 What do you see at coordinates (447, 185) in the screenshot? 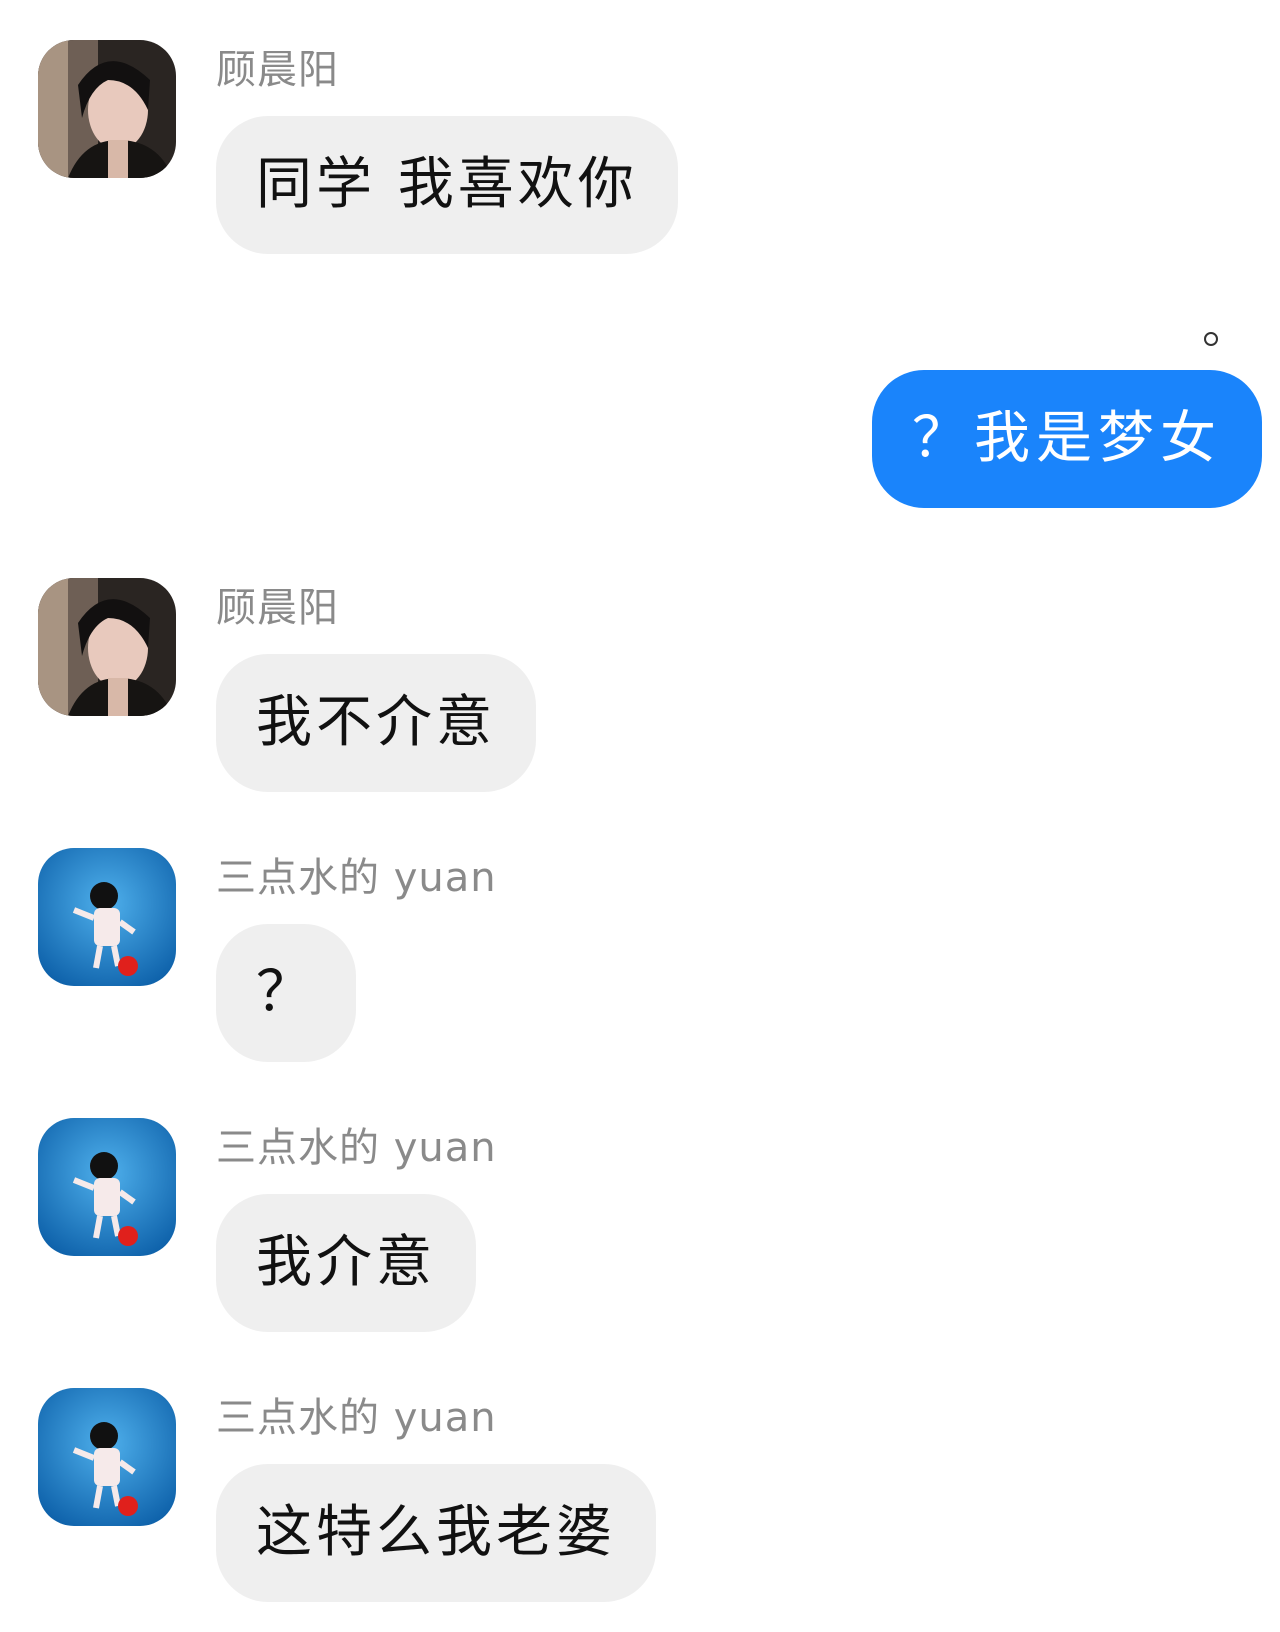
I see `message-bubble: 同学 我喜欢你` at bounding box center [447, 185].